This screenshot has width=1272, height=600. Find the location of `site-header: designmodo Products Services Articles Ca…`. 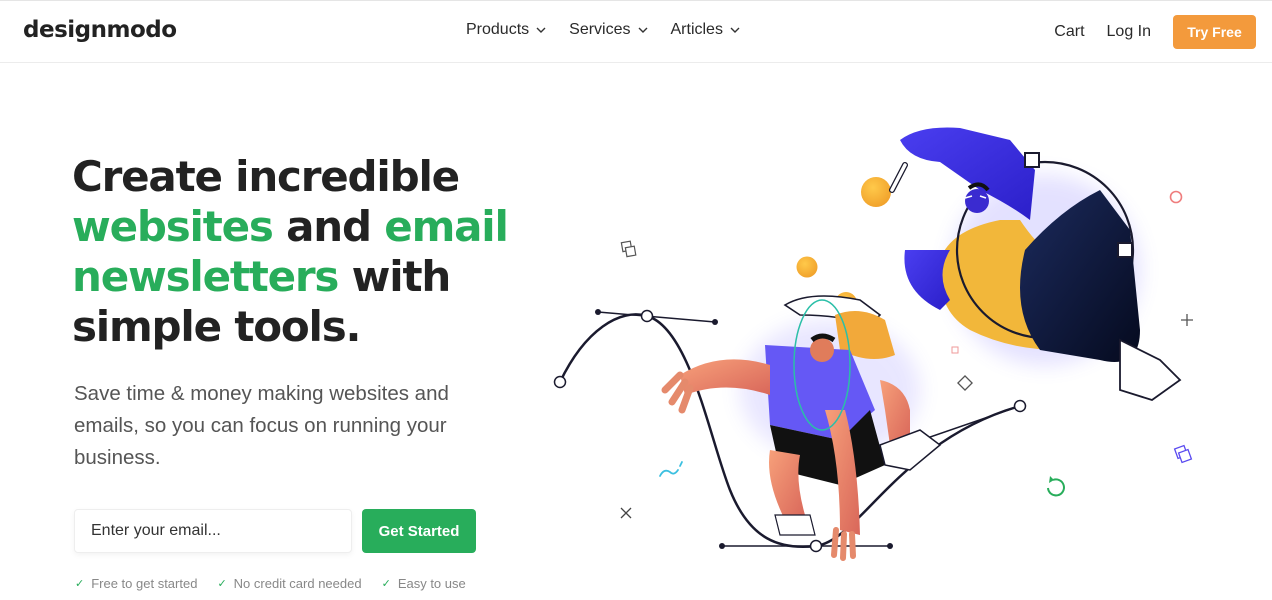

site-header: designmodo Products Services Articles Ca… is located at coordinates (636, 32).